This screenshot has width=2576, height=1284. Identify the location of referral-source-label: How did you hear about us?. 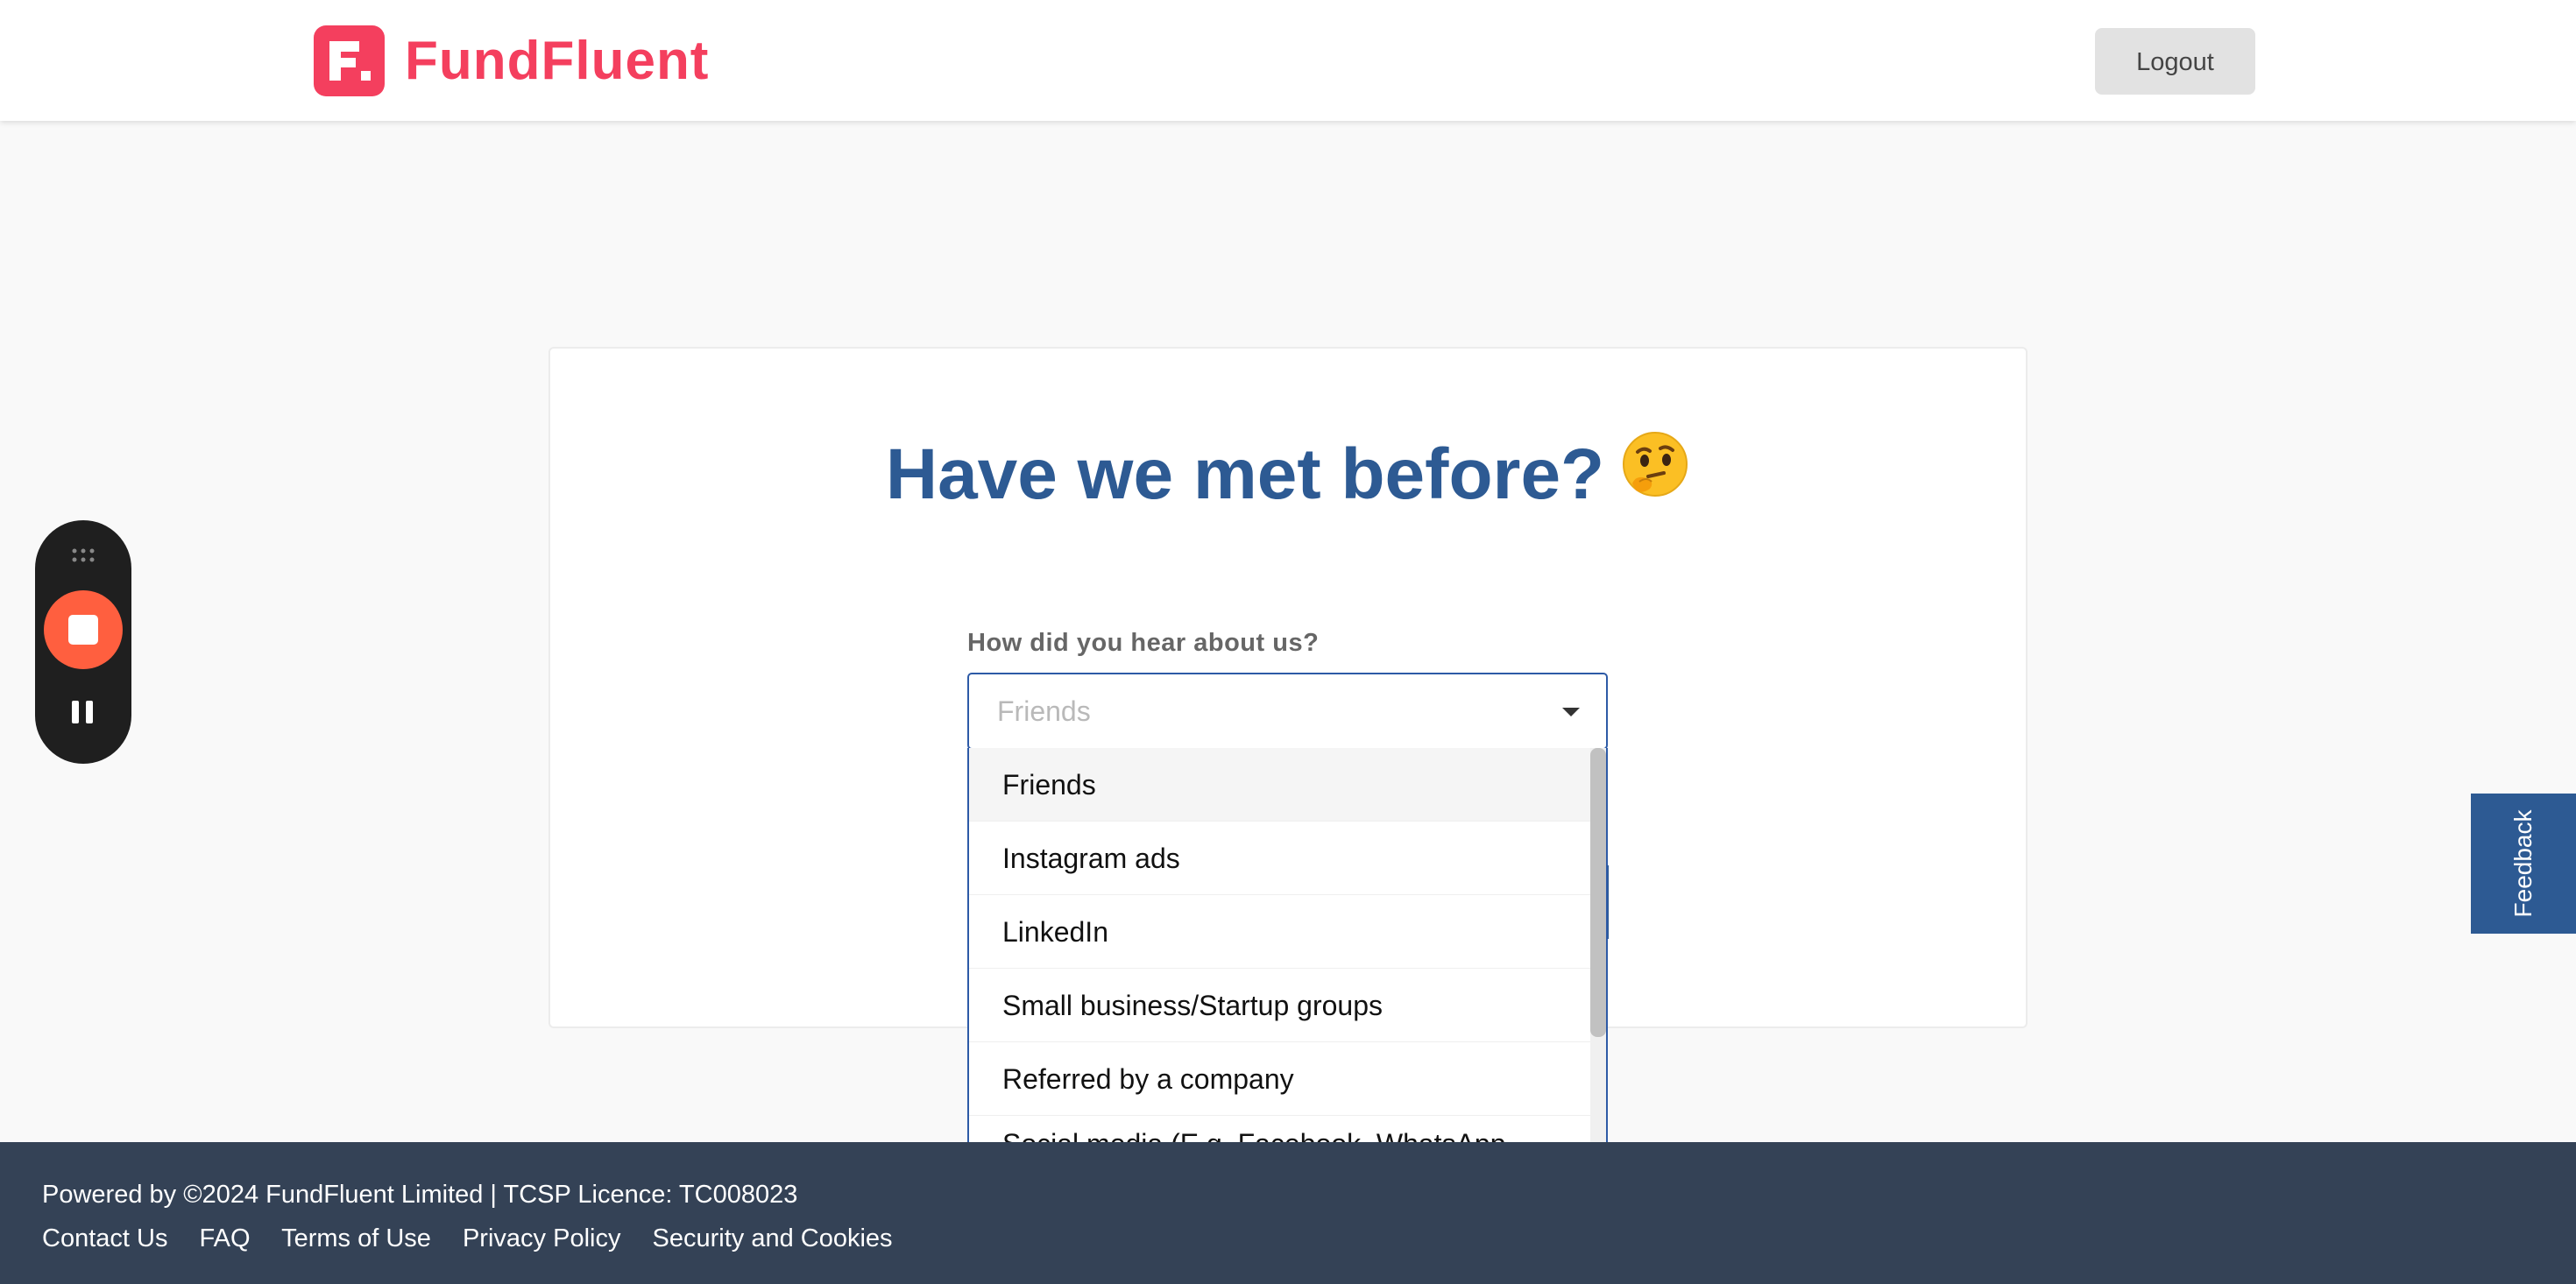
(1143, 643).